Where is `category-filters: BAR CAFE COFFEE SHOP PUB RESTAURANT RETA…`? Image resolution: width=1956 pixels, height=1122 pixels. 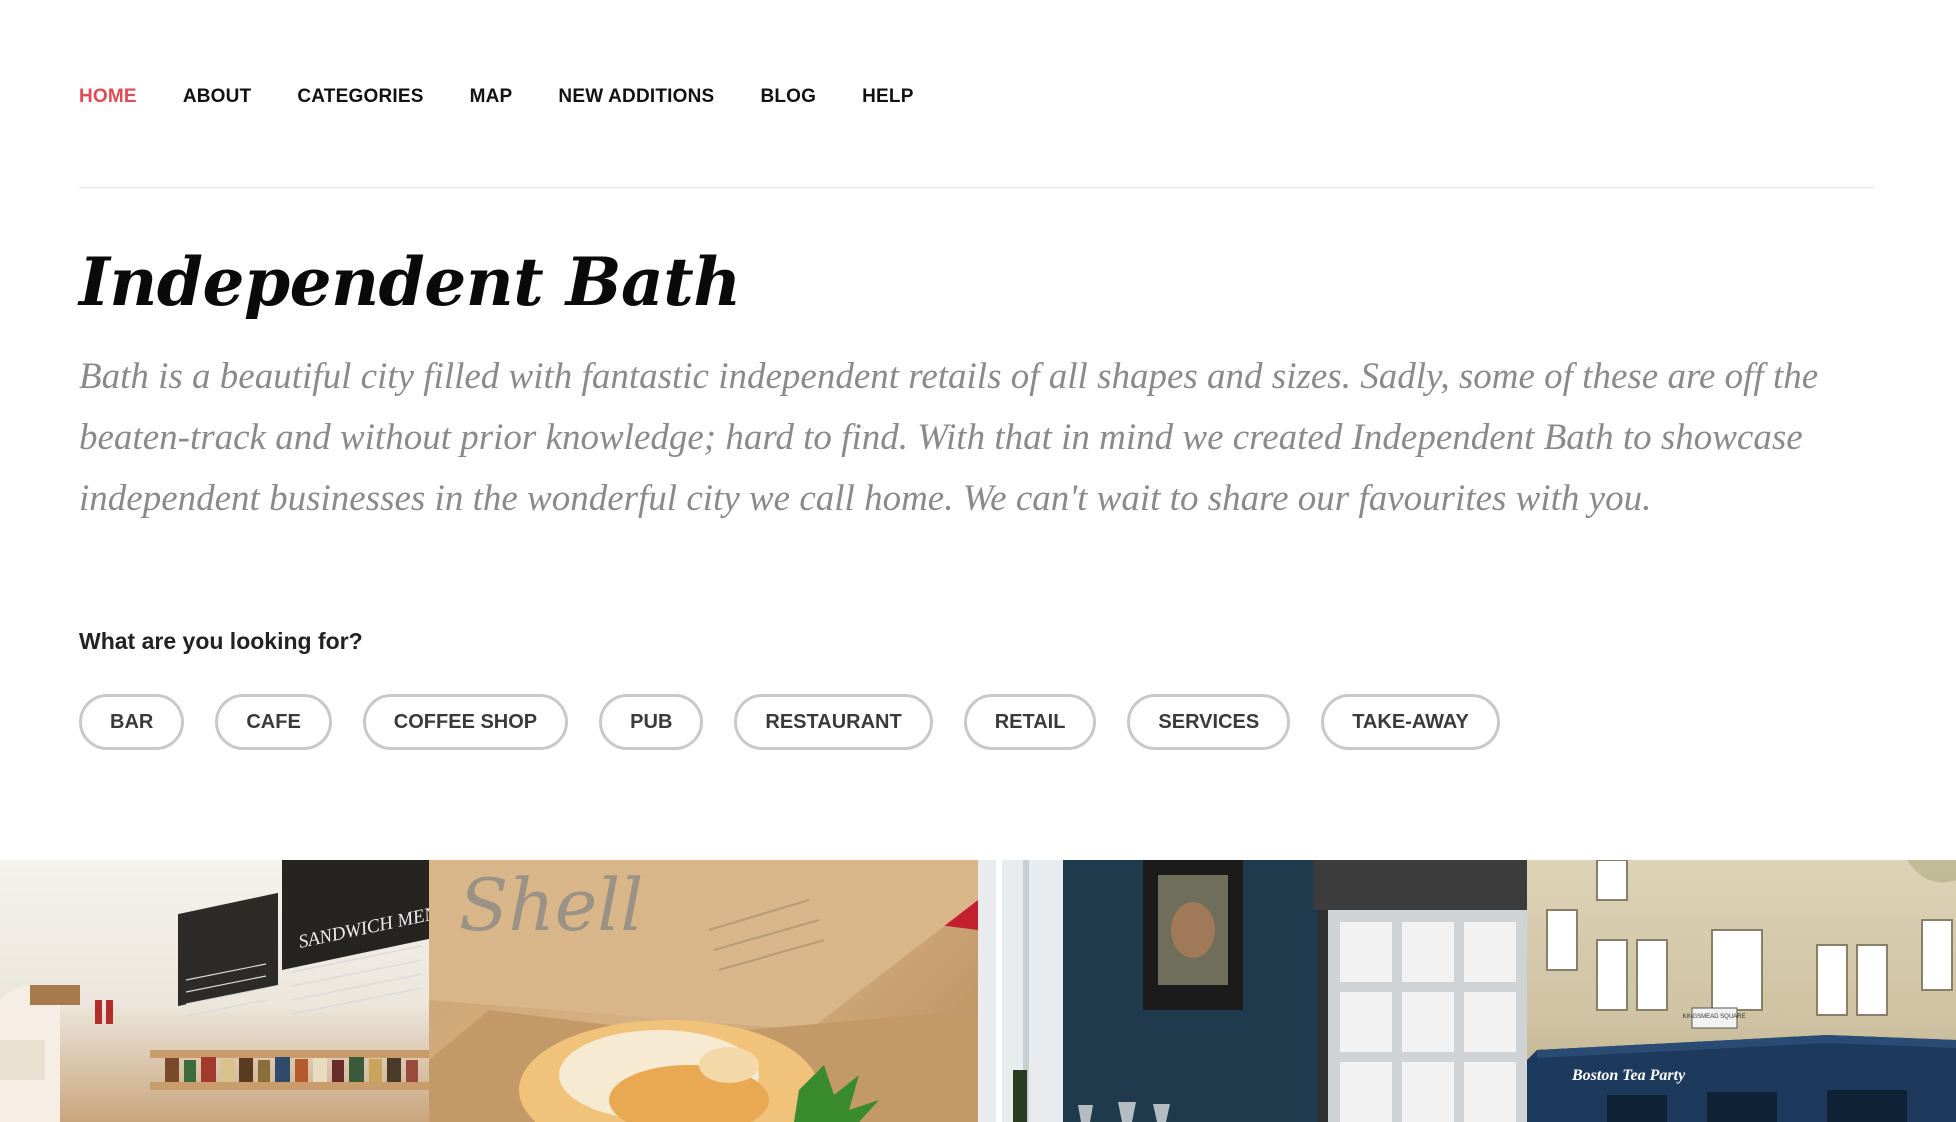 category-filters: BAR CAFE COFFEE SHOP PUB RESTAURANT RETA… is located at coordinates (805, 722).